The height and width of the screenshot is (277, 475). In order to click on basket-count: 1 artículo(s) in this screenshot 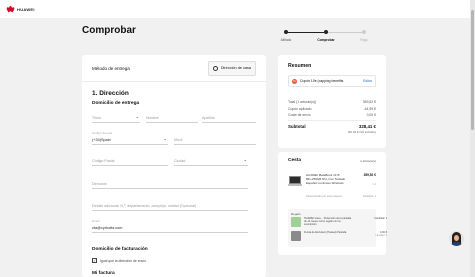, I will do `click(368, 160)`.